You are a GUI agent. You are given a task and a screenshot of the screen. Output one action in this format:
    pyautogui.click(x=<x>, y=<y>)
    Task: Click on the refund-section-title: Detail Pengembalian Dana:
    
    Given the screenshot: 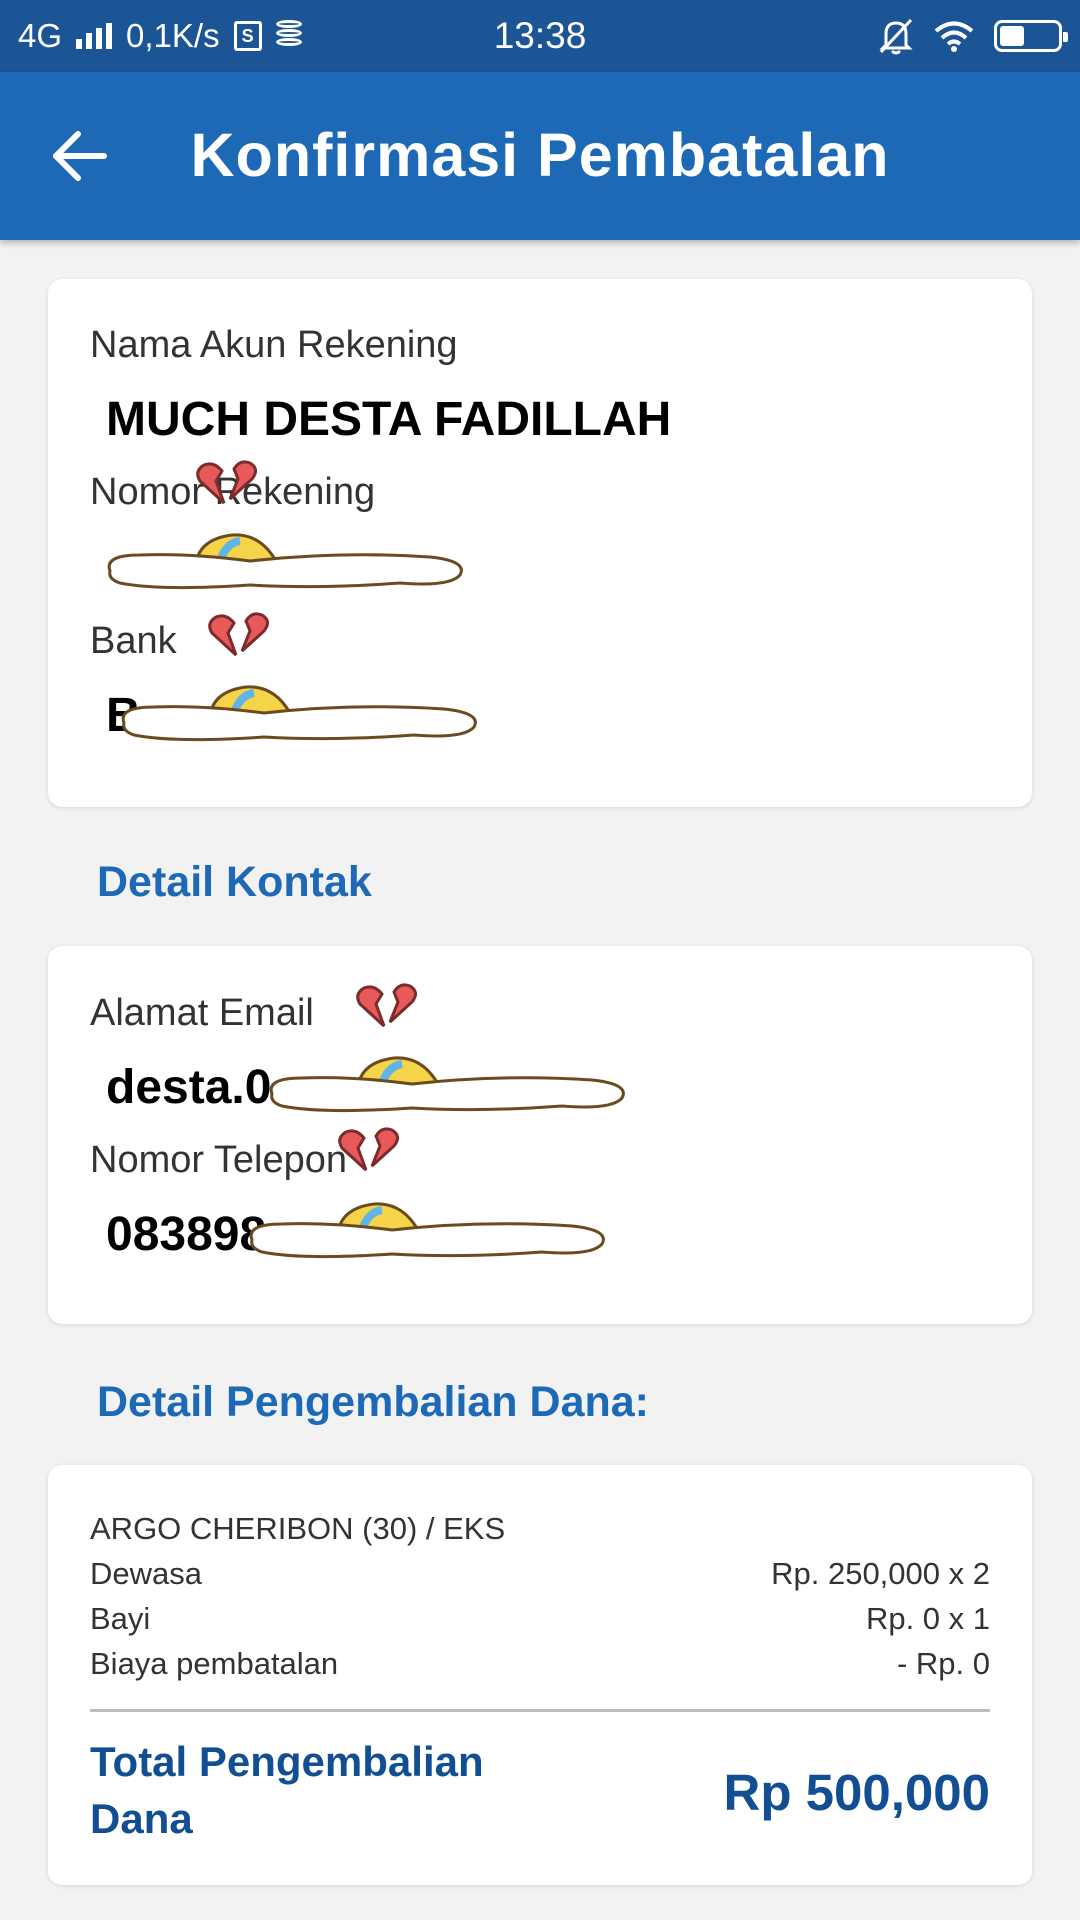 What is the action you would take?
    pyautogui.click(x=373, y=1402)
    